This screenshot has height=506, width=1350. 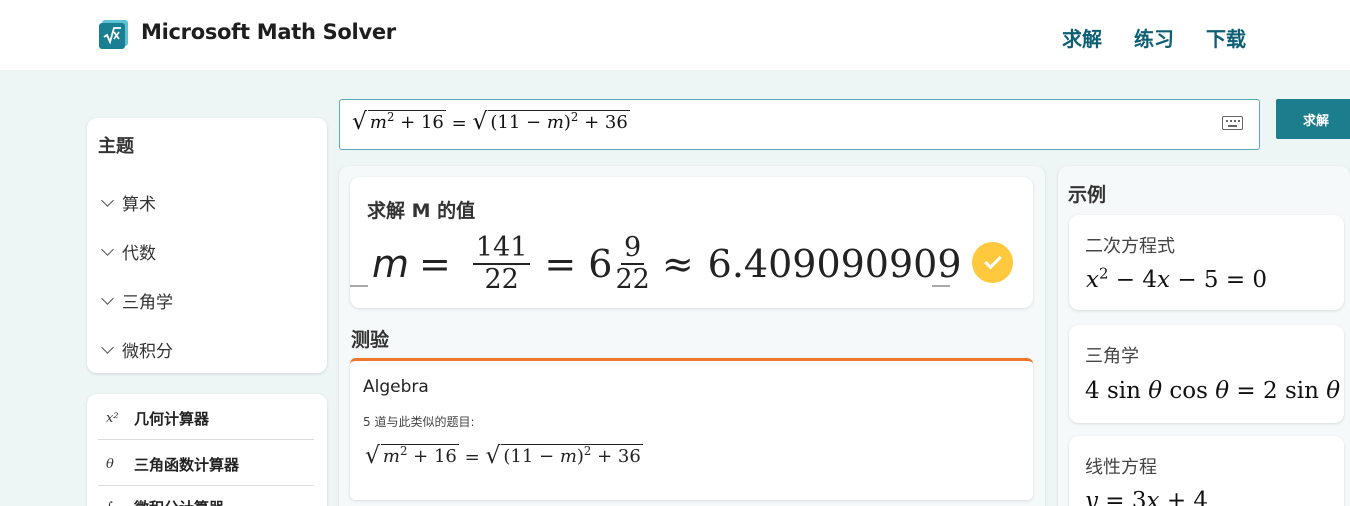 What do you see at coordinates (1232, 123) in the screenshot?
I see `keyboard-icon` at bounding box center [1232, 123].